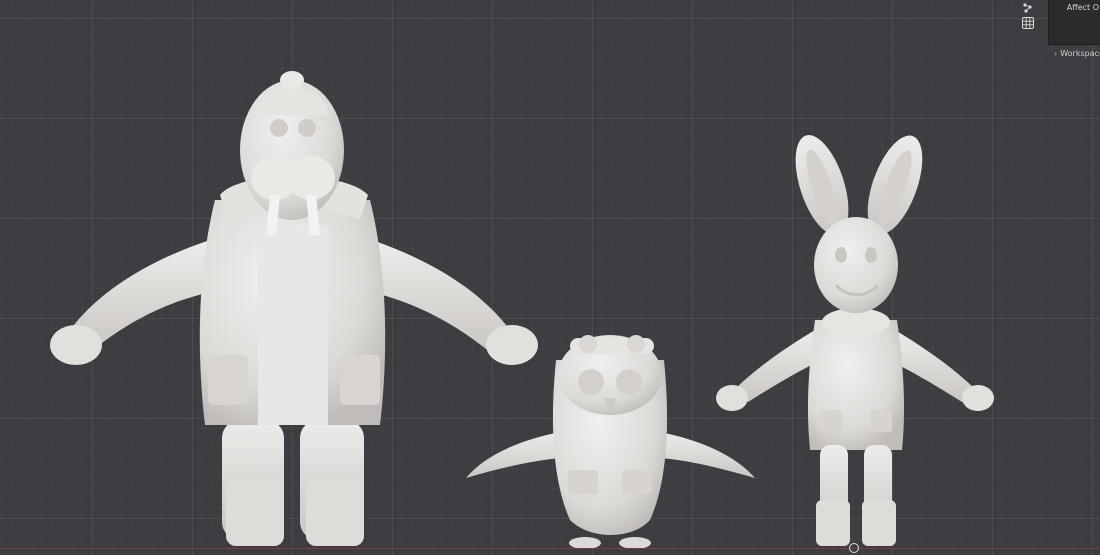 This screenshot has height=555, width=1100. Describe the element at coordinates (550, 548) in the screenshot. I see `floor-axis-line` at that location.